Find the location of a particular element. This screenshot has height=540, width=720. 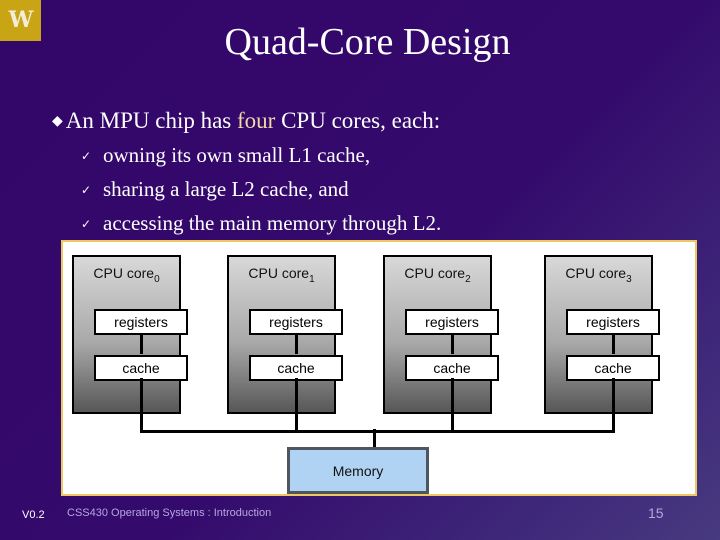

core-index: 2 is located at coordinates (468, 279).